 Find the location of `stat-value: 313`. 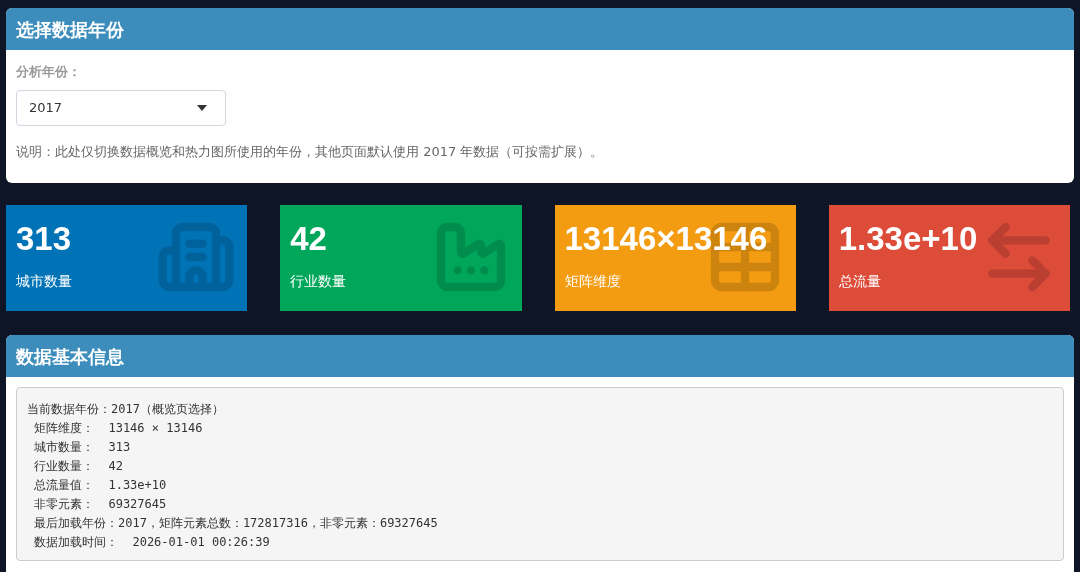

stat-value: 313 is located at coordinates (44, 239).